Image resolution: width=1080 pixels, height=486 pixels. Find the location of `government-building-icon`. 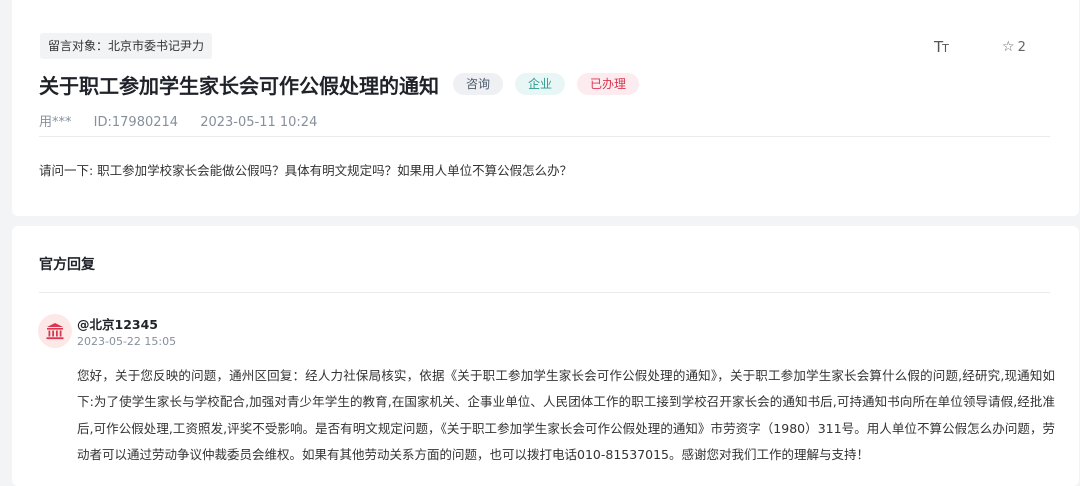

government-building-icon is located at coordinates (55, 331).